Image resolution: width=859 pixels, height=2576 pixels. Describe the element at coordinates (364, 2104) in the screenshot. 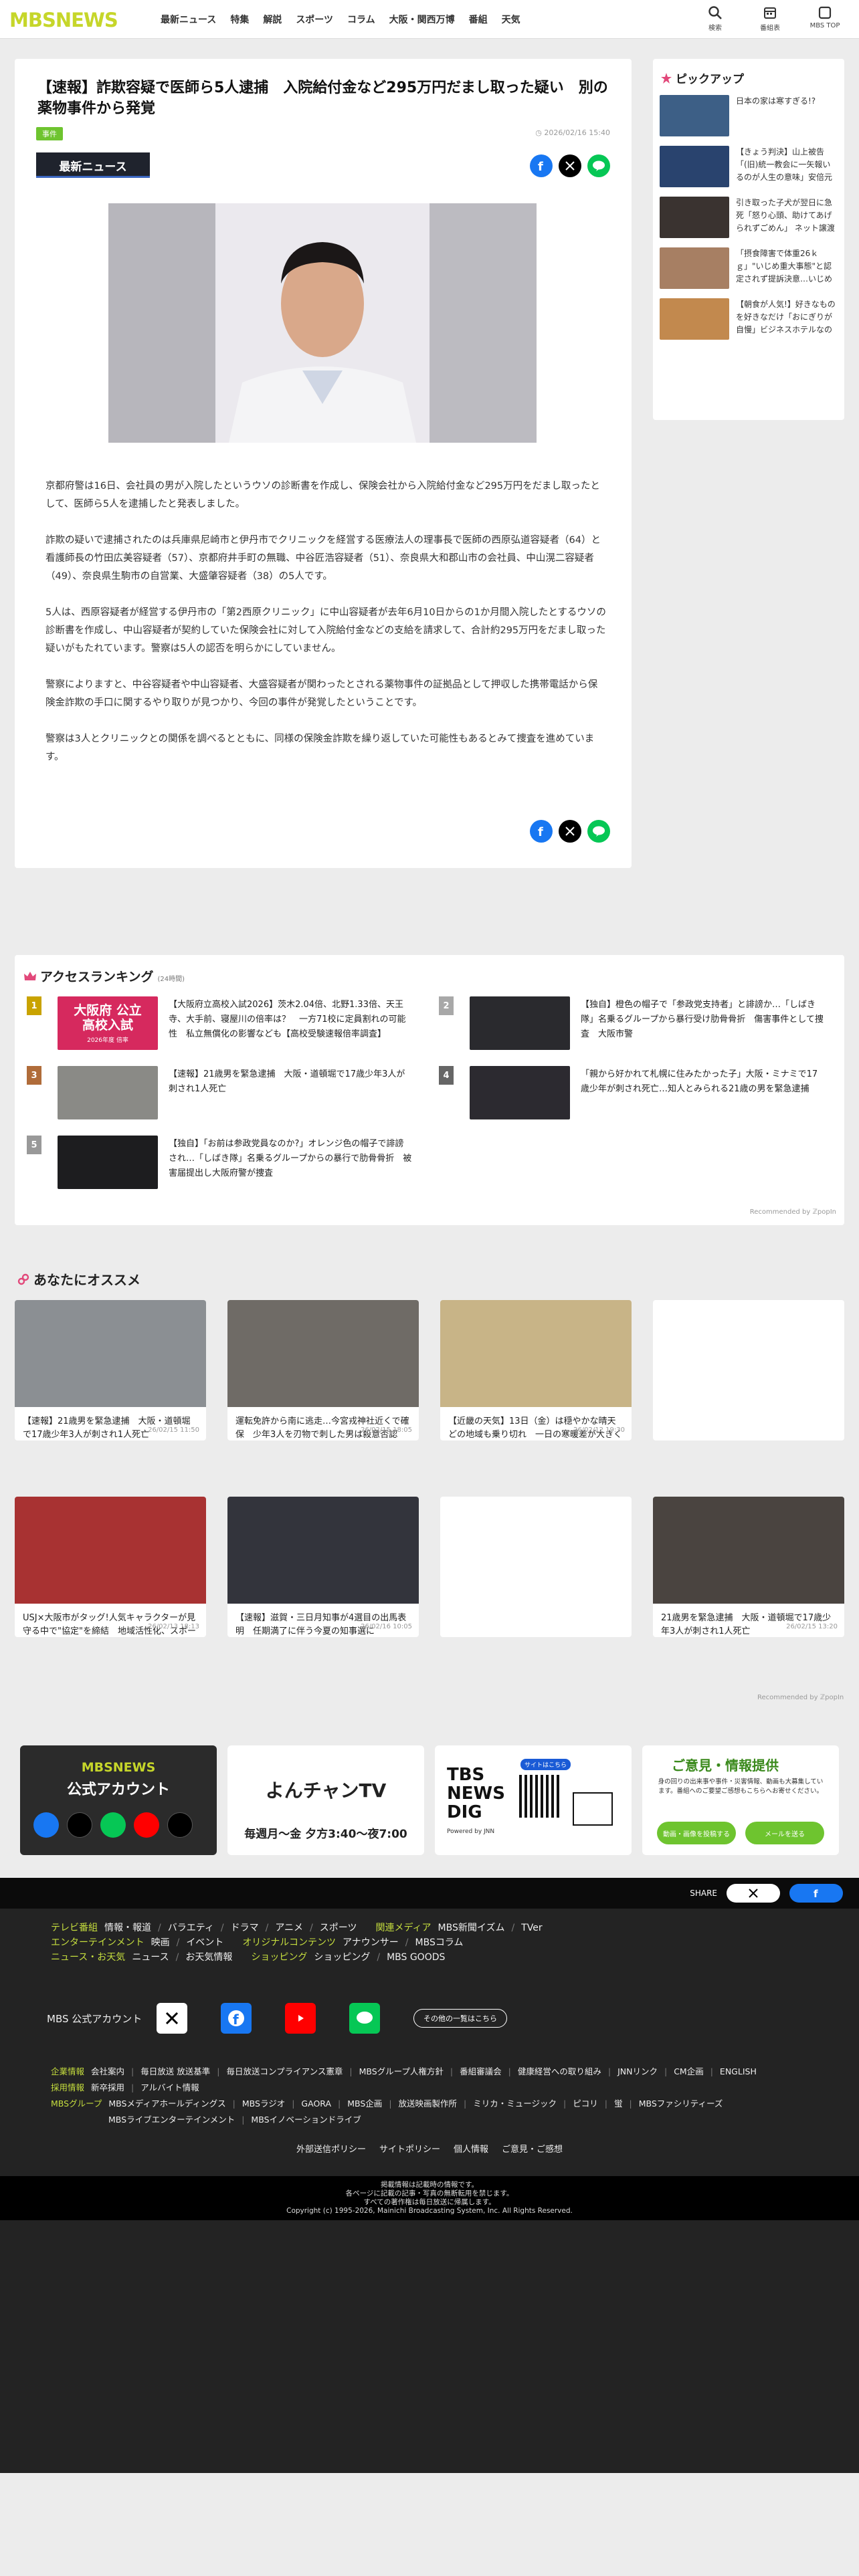

I see `footer-link: MBS企画` at that location.